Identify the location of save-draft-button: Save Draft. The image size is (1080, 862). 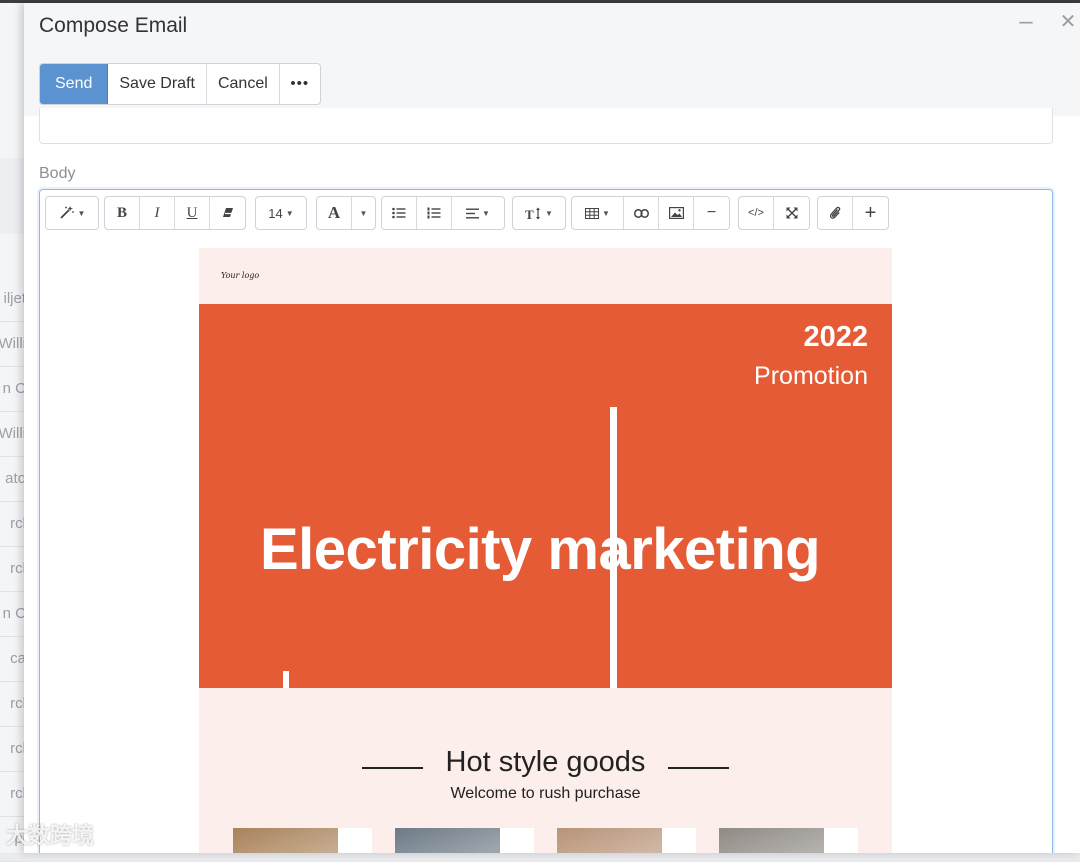
(157, 84).